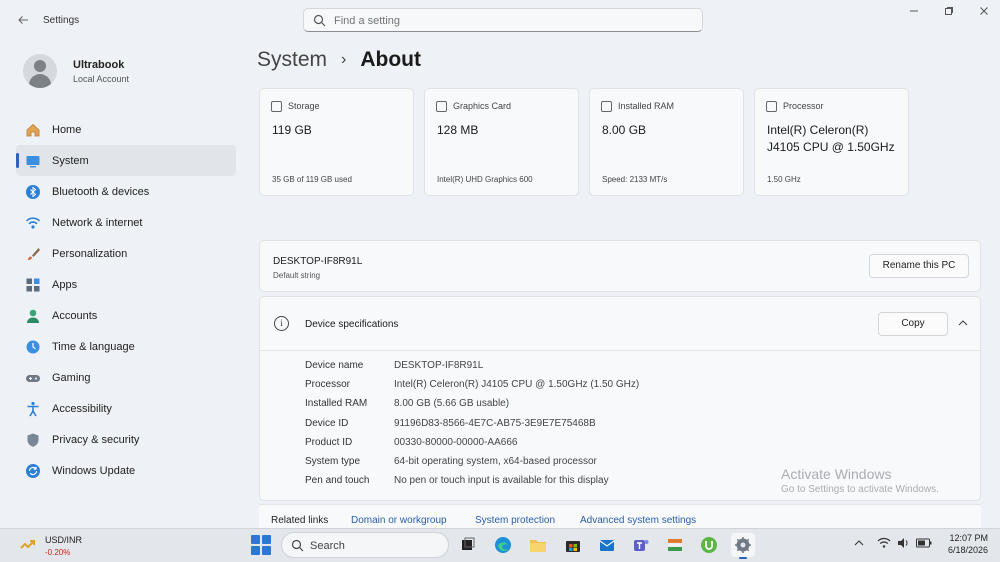 The width and height of the screenshot is (1000, 562). I want to click on task-view-button, so click(468, 545).